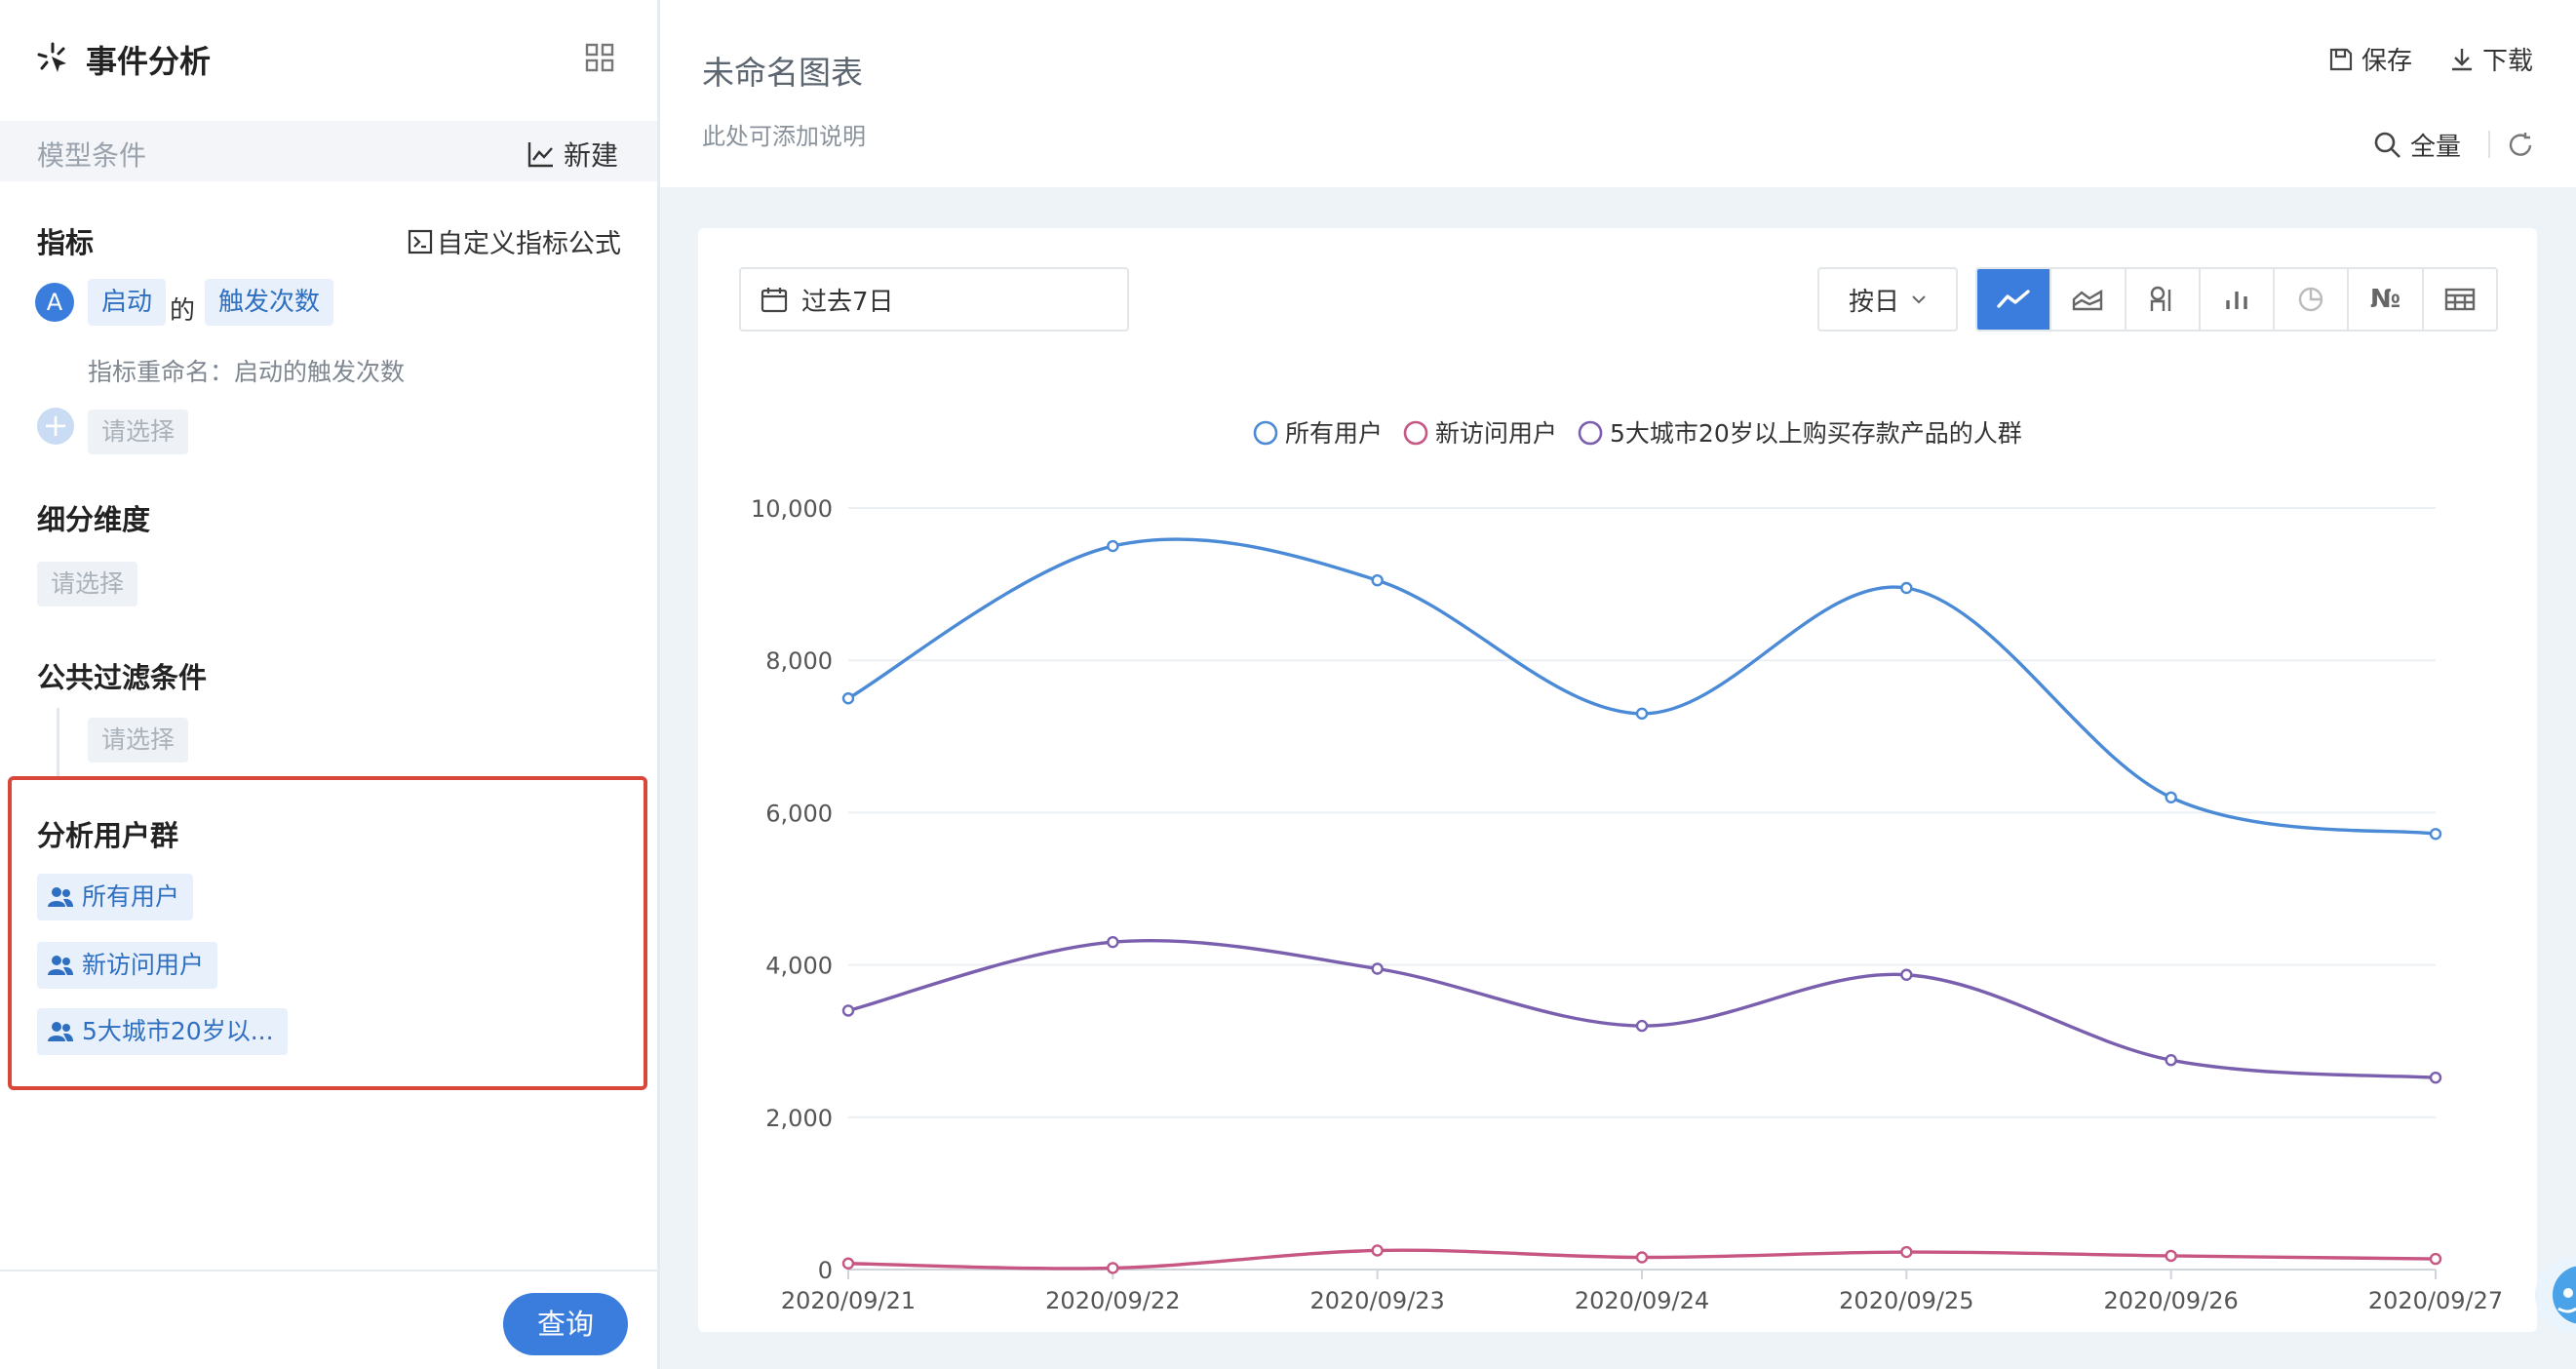 This screenshot has width=2576, height=1369. I want to click on download-icon, so click(2462, 59).